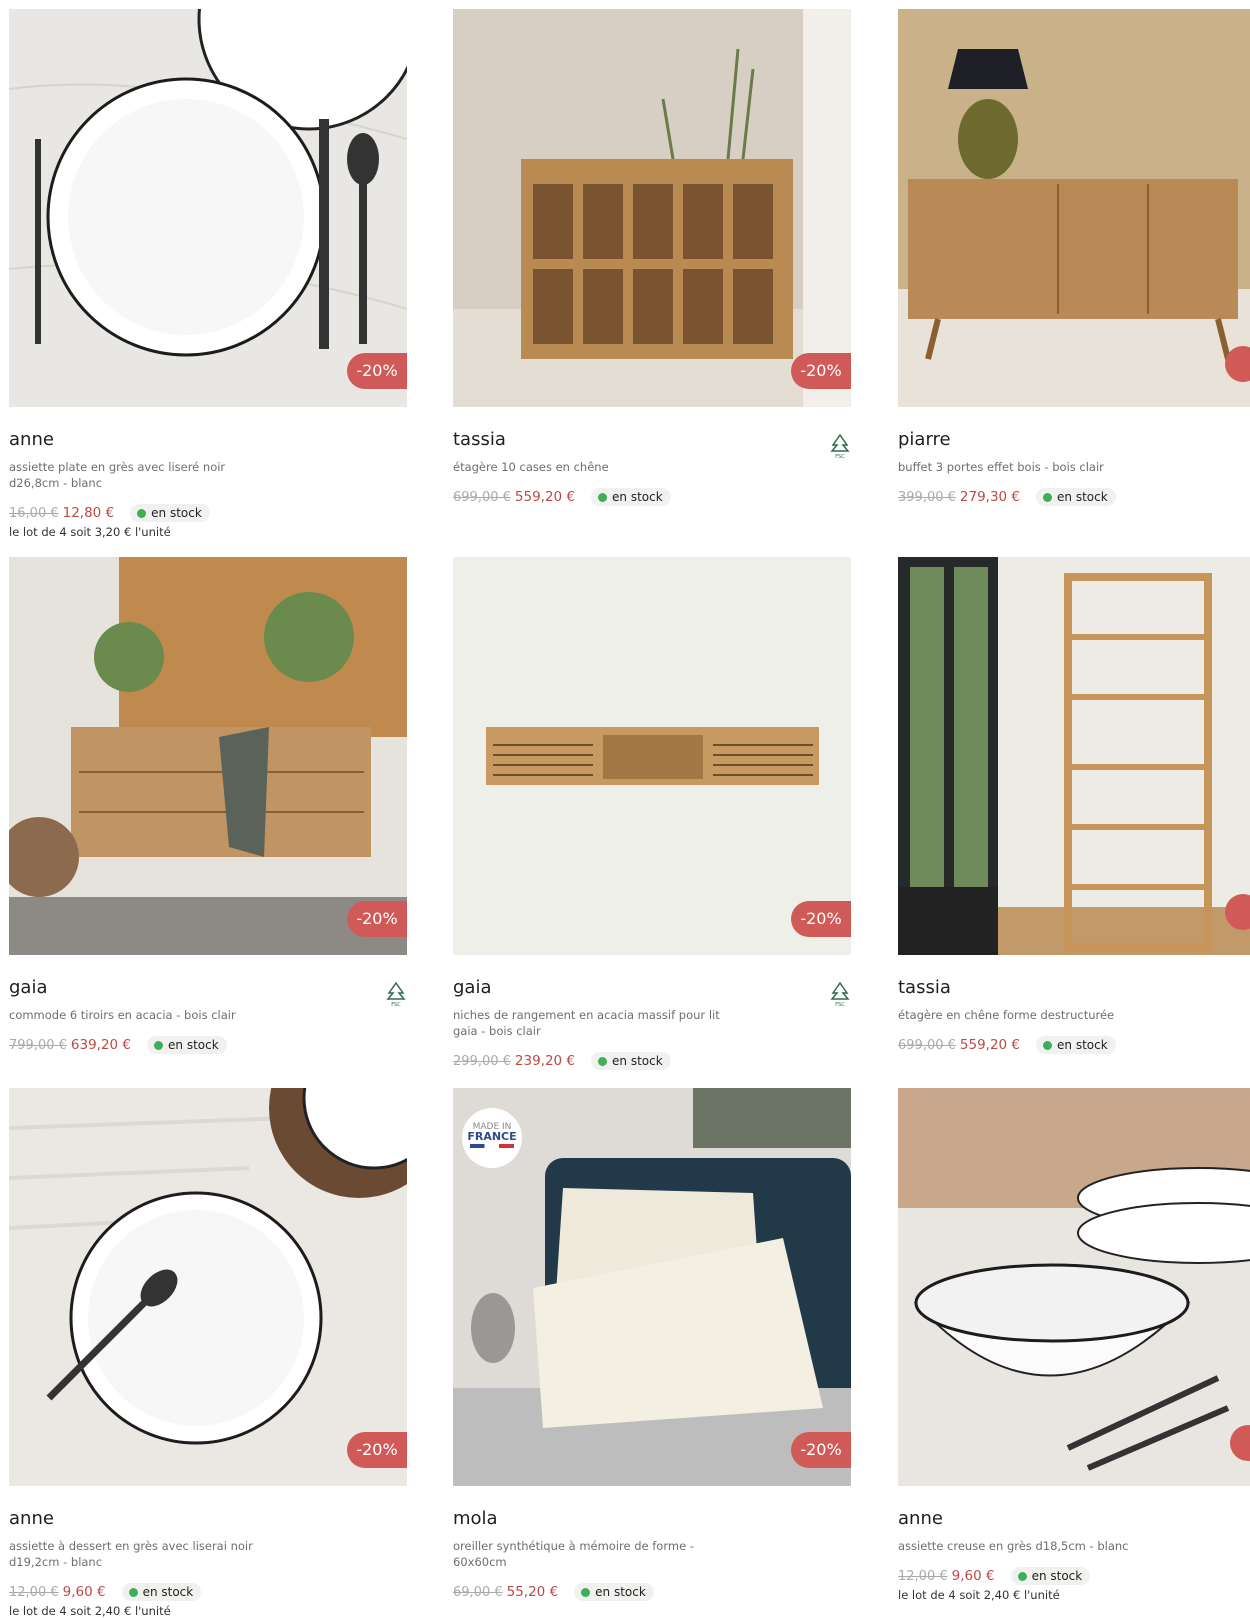 Image resolution: width=1250 pixels, height=1618 pixels. Describe the element at coordinates (482, 1061) in the screenshot. I see `original-price: 299,00 €` at that location.